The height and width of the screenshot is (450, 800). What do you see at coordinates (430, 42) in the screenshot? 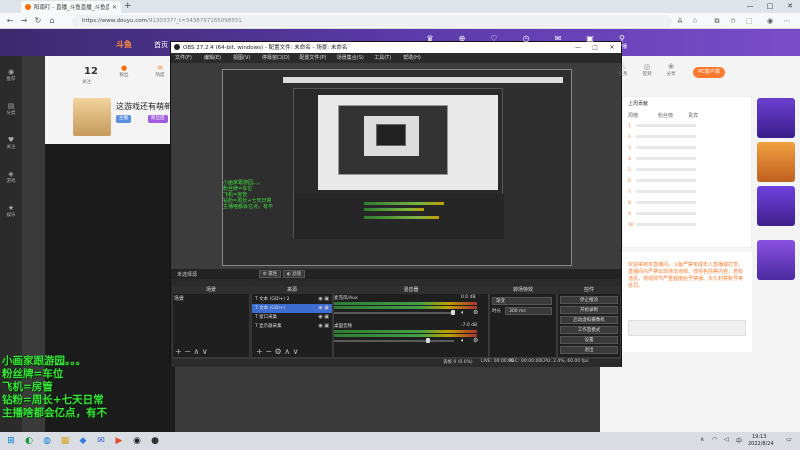
I see `header-会员-button: ♛ 会员` at bounding box center [430, 42].